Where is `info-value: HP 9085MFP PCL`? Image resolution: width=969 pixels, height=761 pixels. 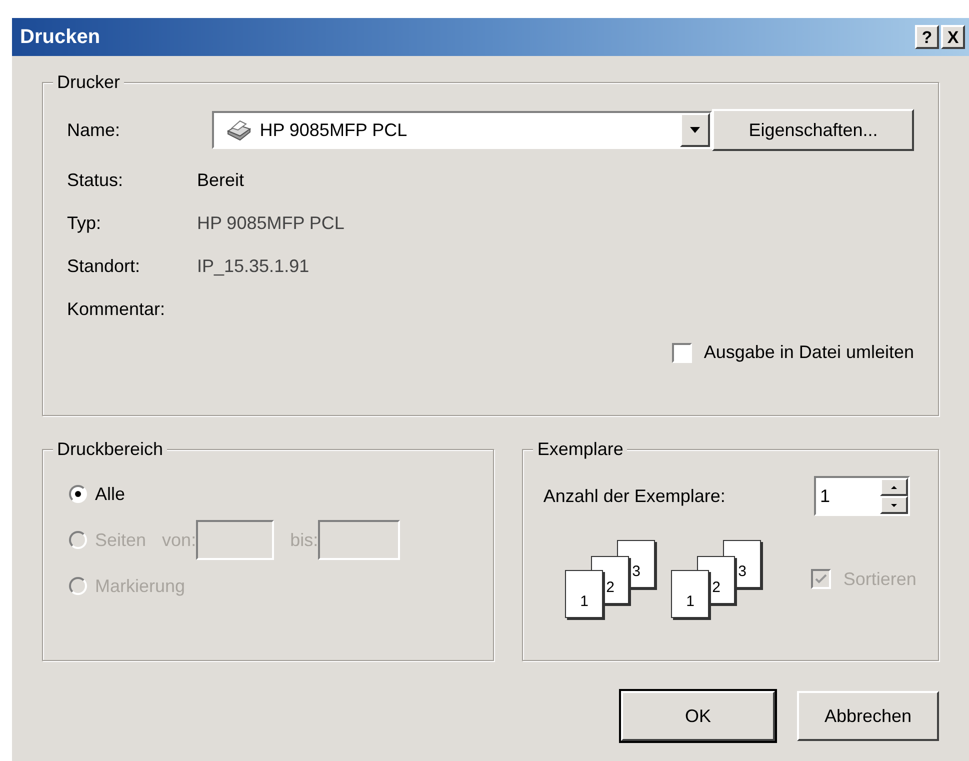 info-value: HP 9085MFP PCL is located at coordinates (270, 223).